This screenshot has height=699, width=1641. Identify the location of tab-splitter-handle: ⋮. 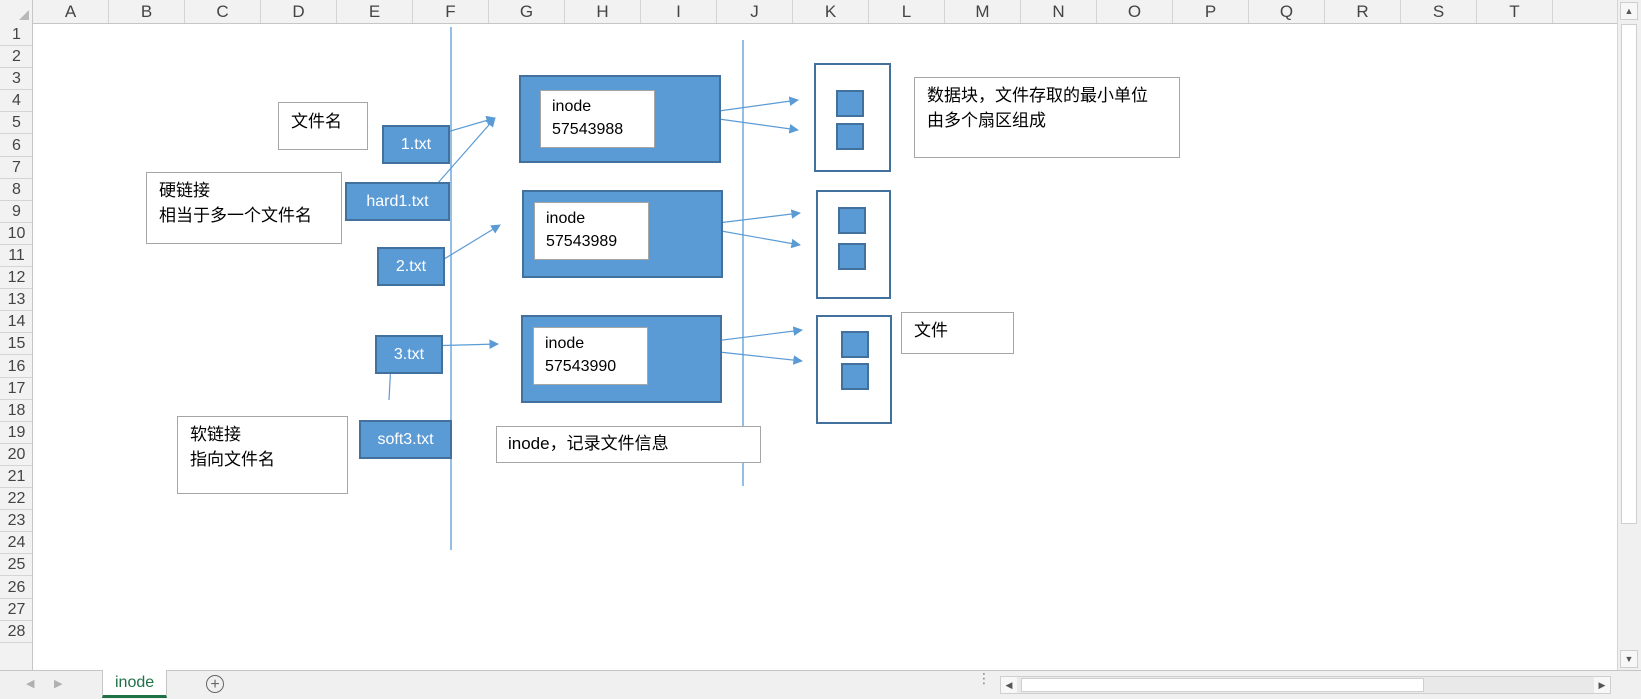
(984, 678).